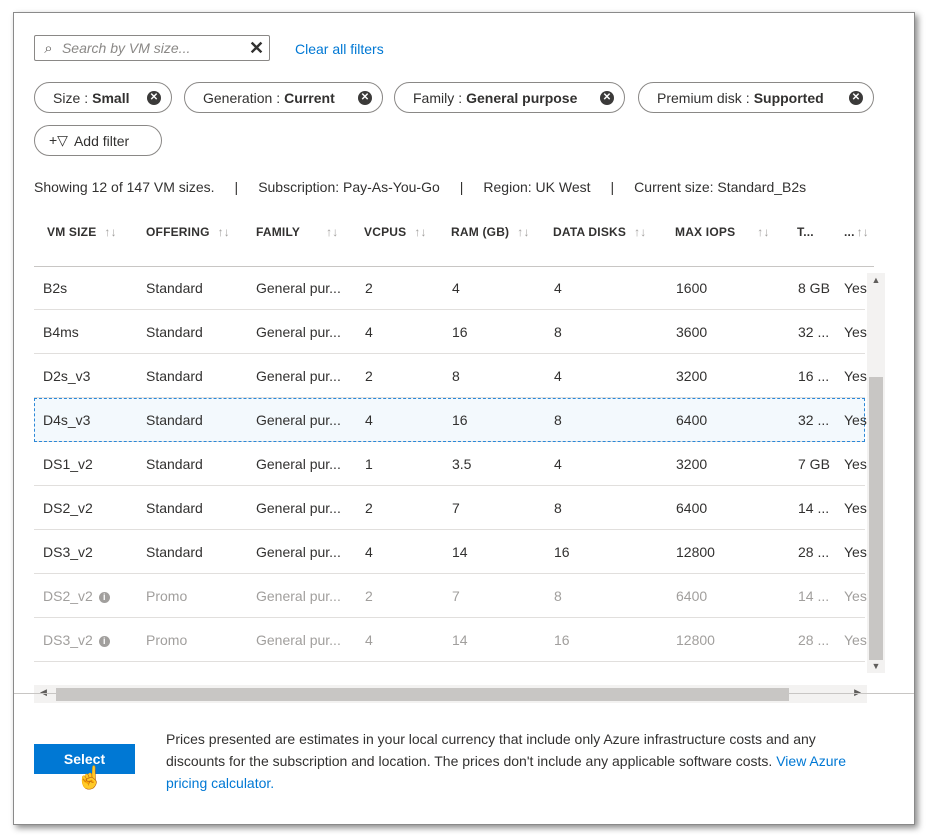 Image resolution: width=935 pixels, height=835 pixels. Describe the element at coordinates (490, 232) in the screenshot. I see `column-header-ram: RAM (GB) ↑↓` at that location.